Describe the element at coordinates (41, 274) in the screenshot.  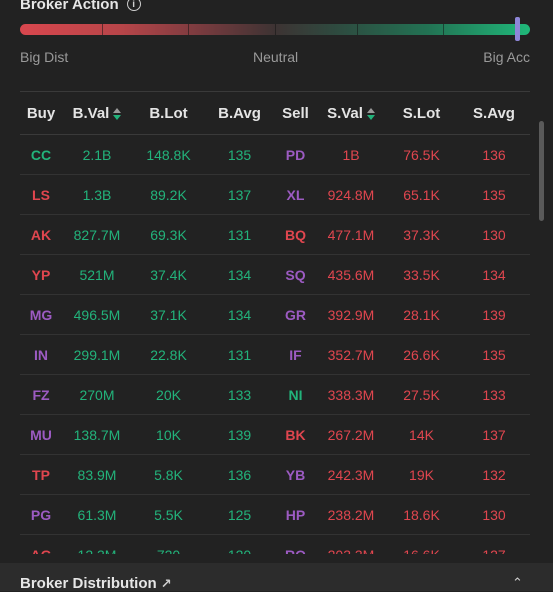
I see `buyer-code: YP` at that location.